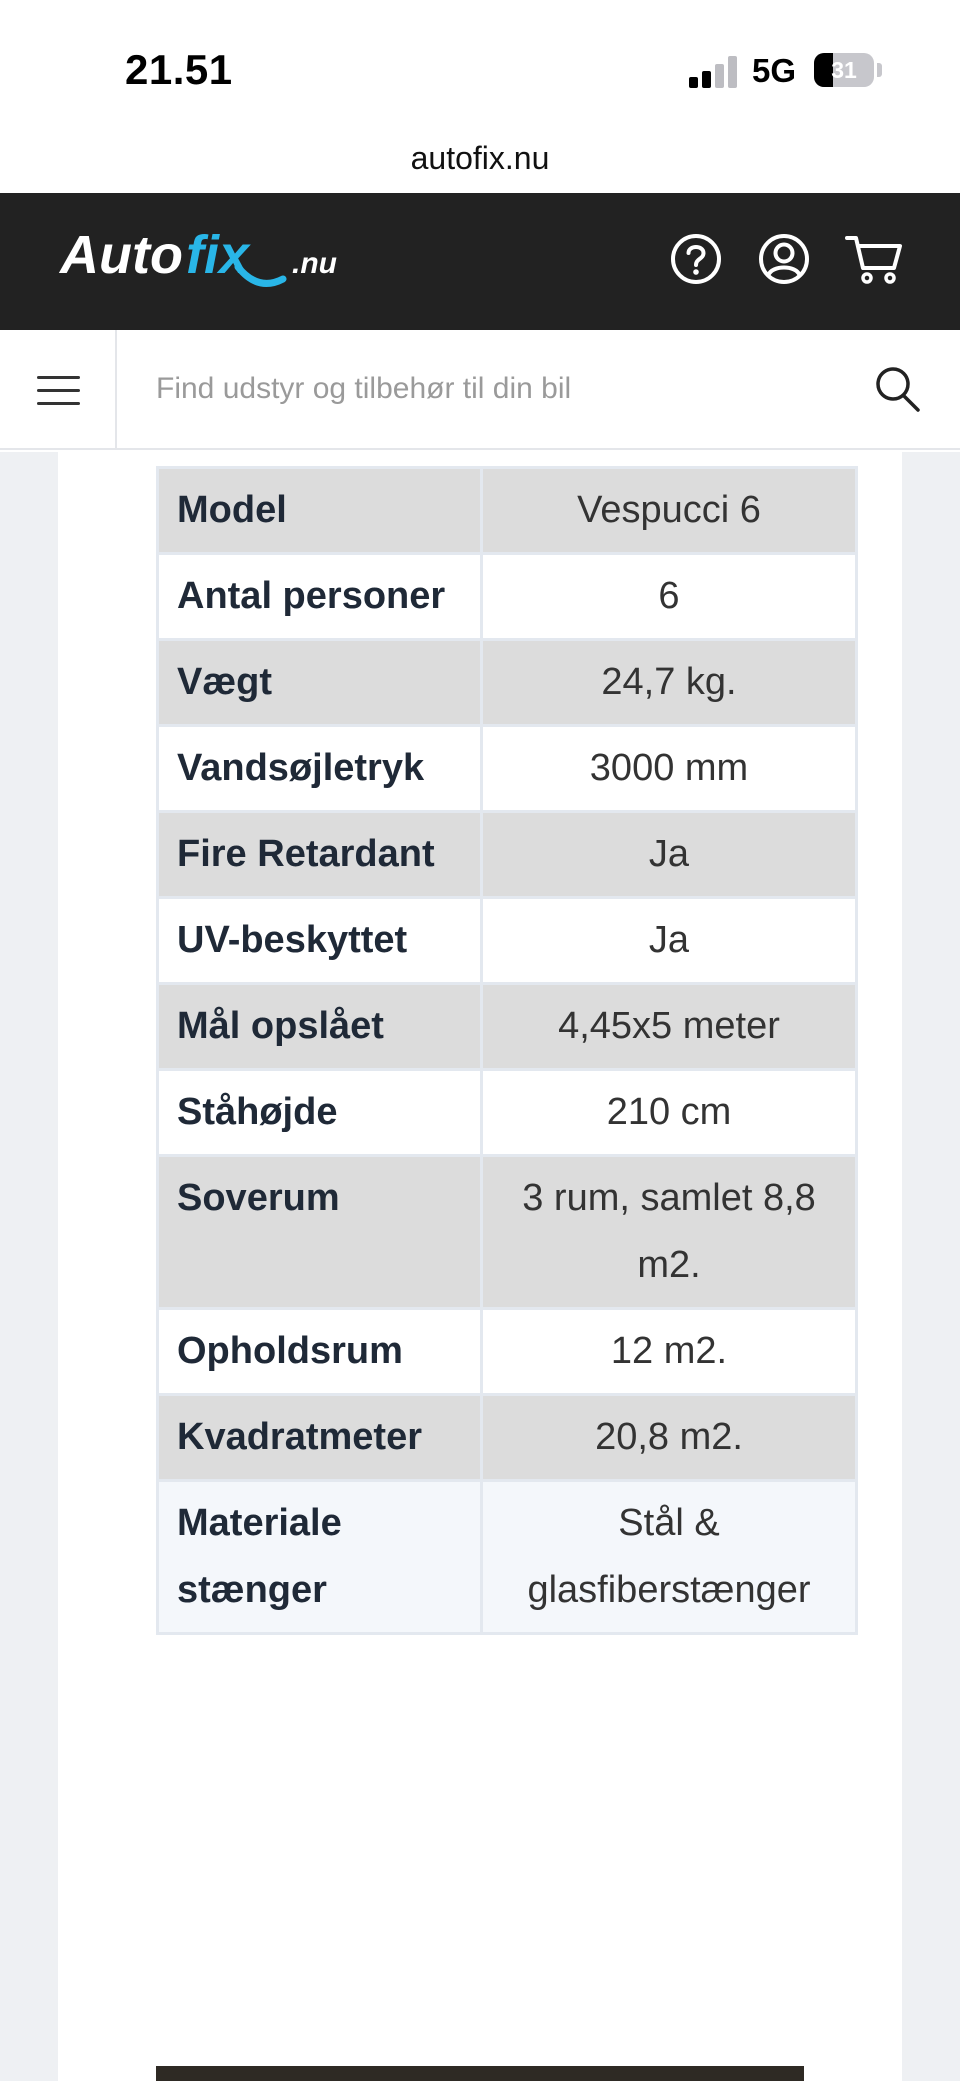 This screenshot has height=2081, width=960. What do you see at coordinates (218, 255) in the screenshot?
I see `logo-text-accent: fix` at bounding box center [218, 255].